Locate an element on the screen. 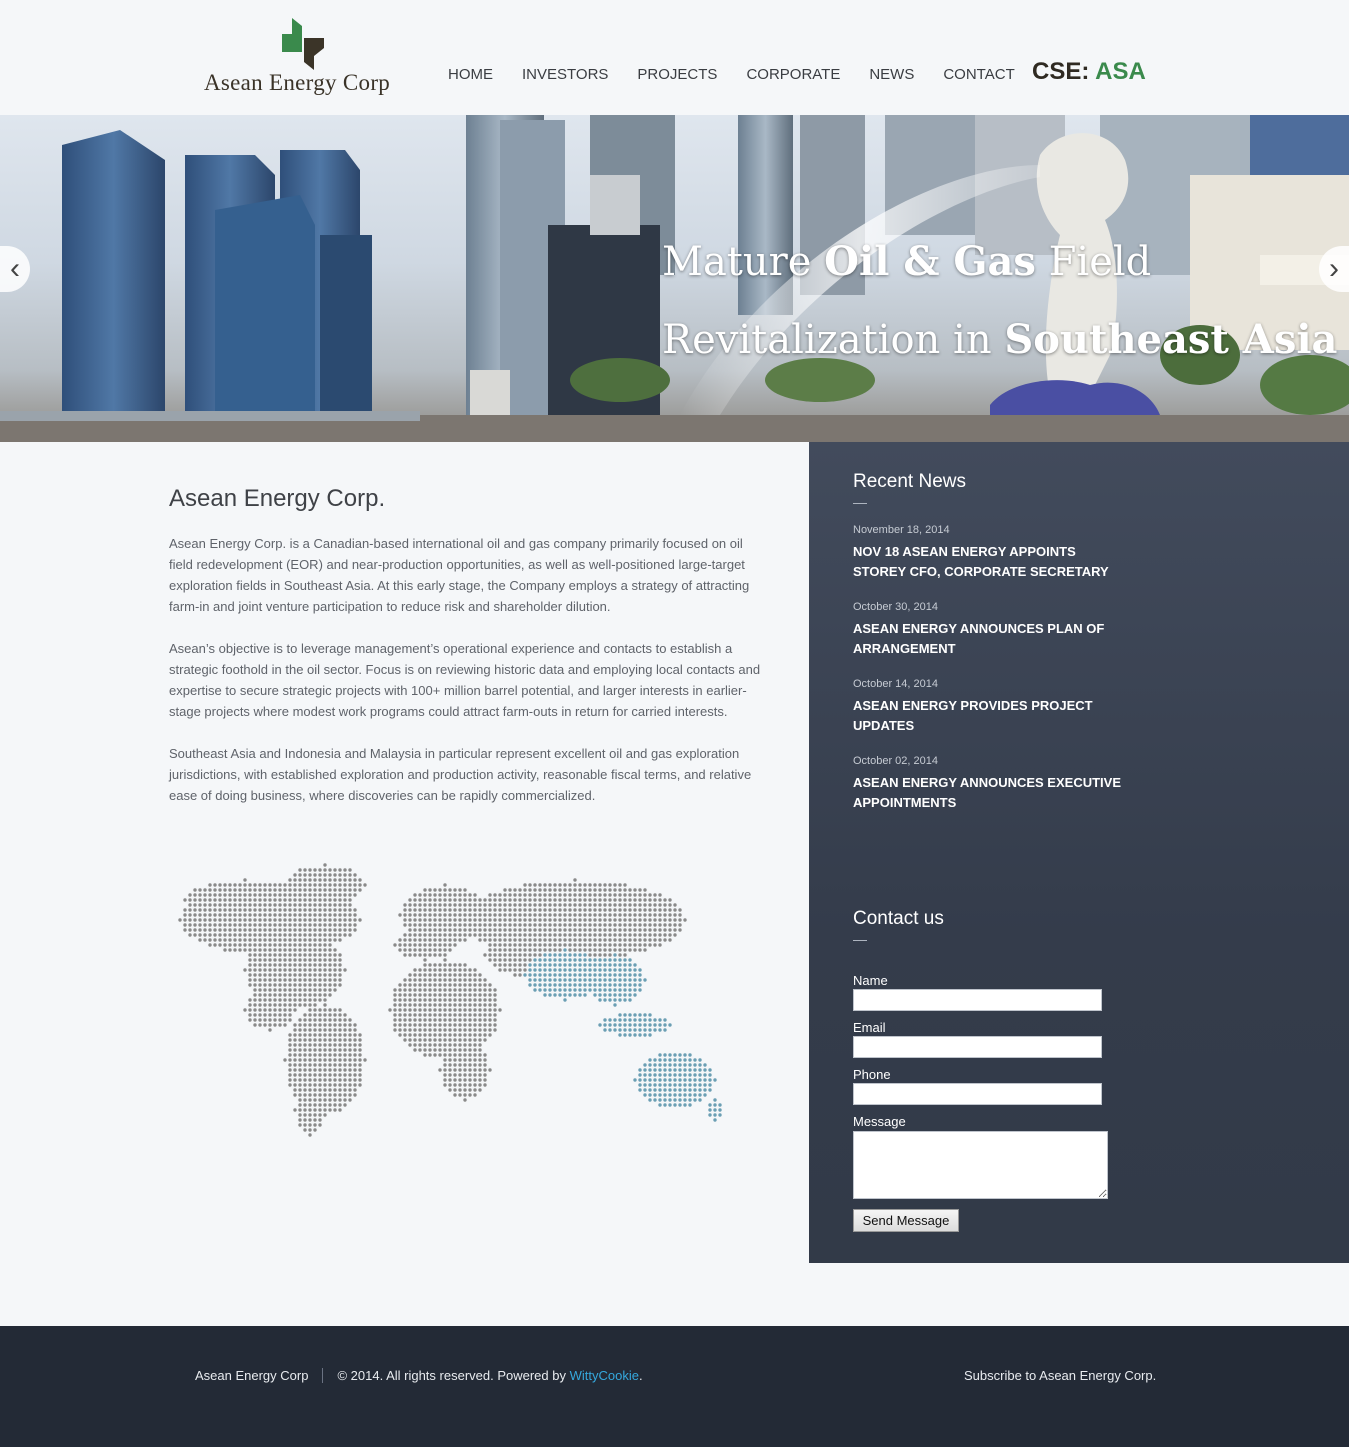 This screenshot has height=1447, width=1349. phone-field is located at coordinates (977, 1094).